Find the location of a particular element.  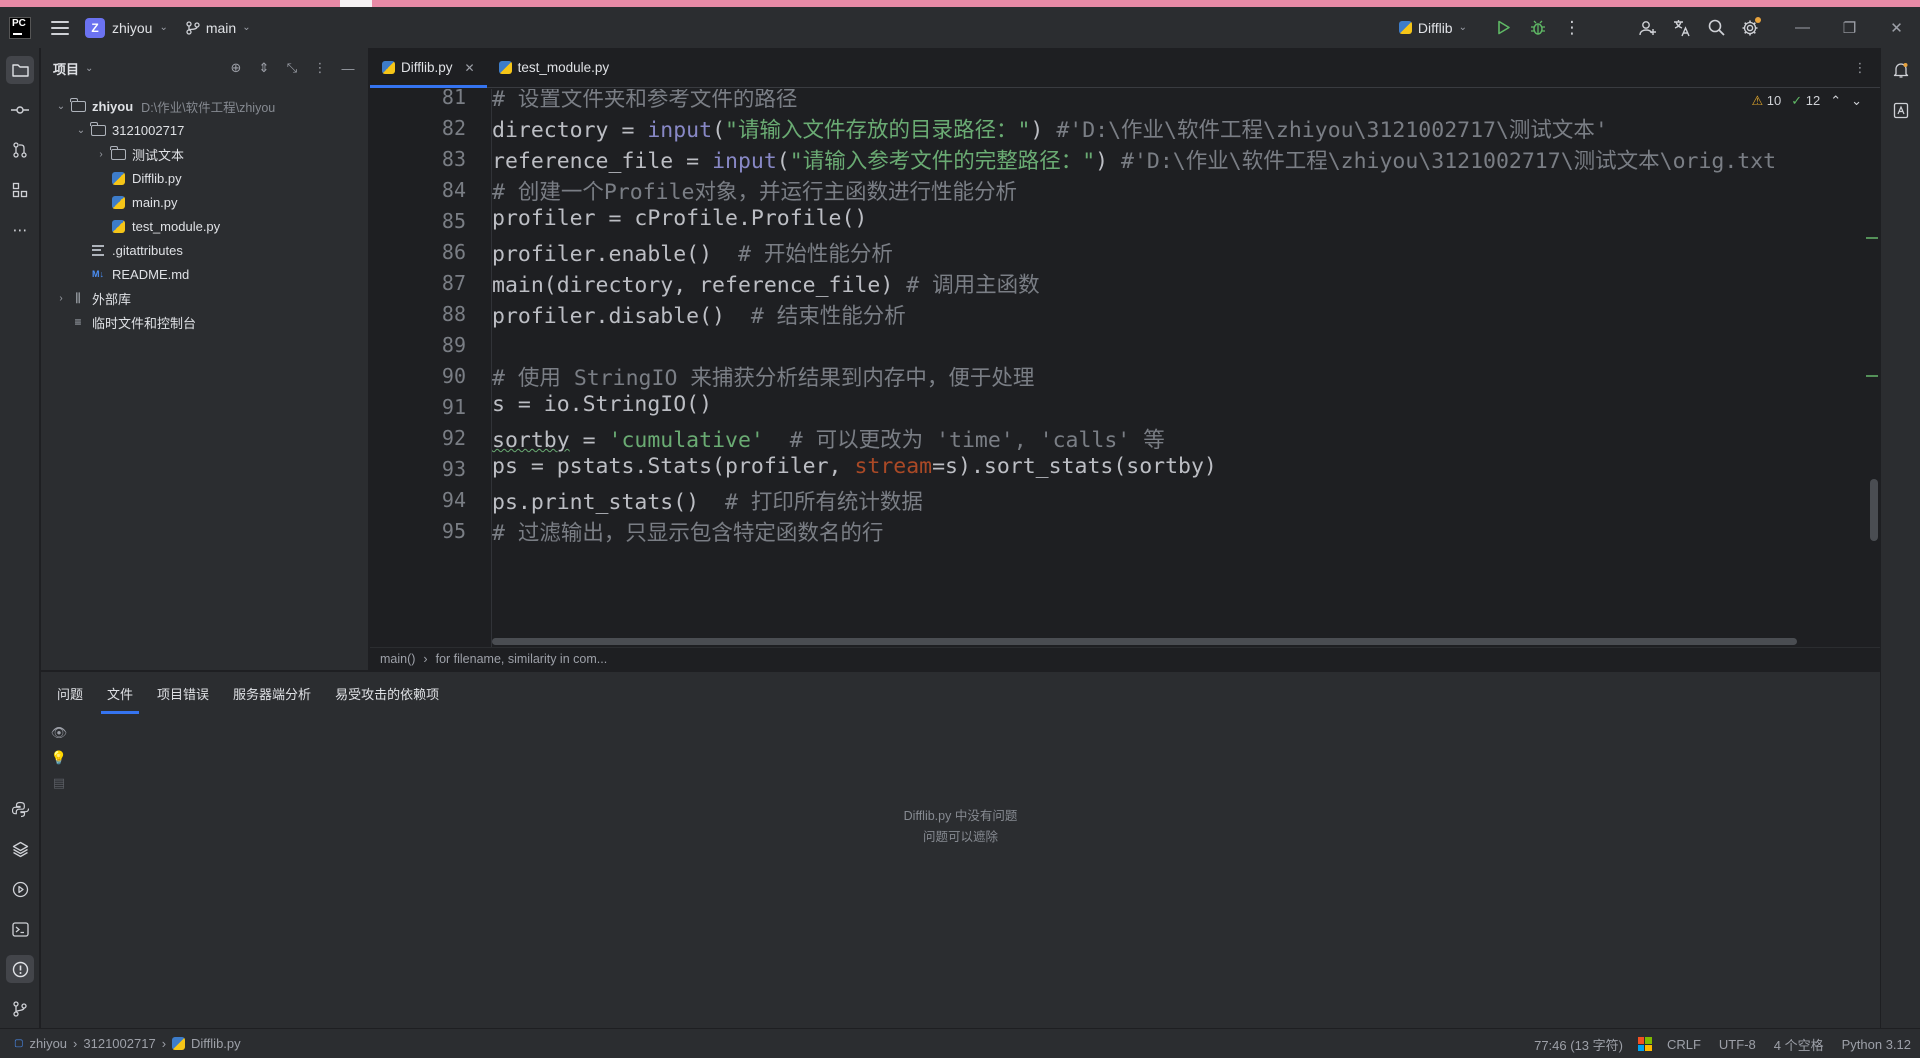

tree-item: › 测试文本 is located at coordinates (204, 154).